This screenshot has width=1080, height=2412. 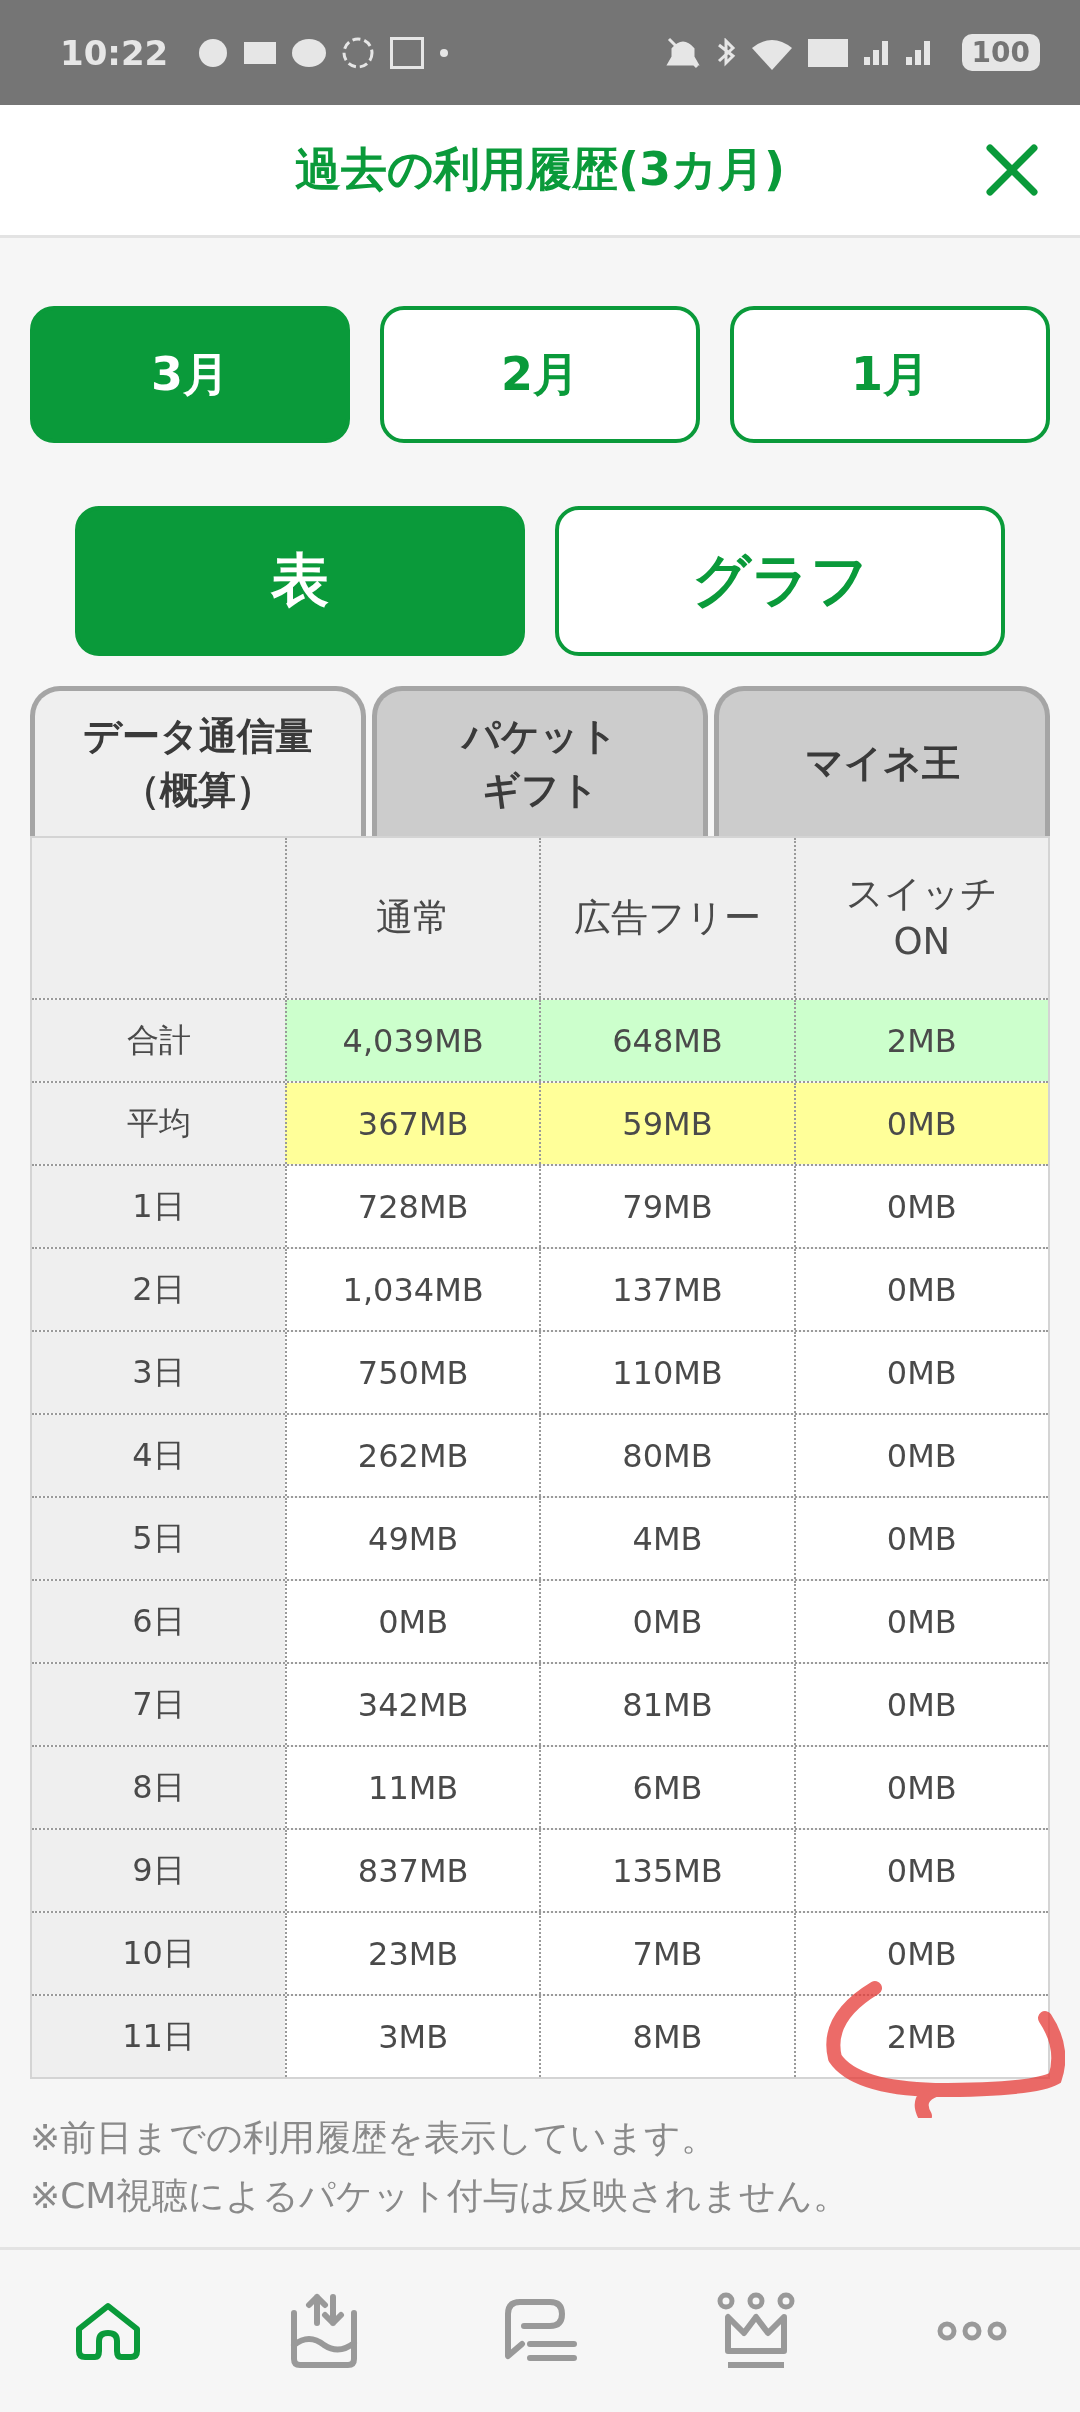 What do you see at coordinates (412, 1372) in the screenshot?
I see `table-cell: 750MB` at bounding box center [412, 1372].